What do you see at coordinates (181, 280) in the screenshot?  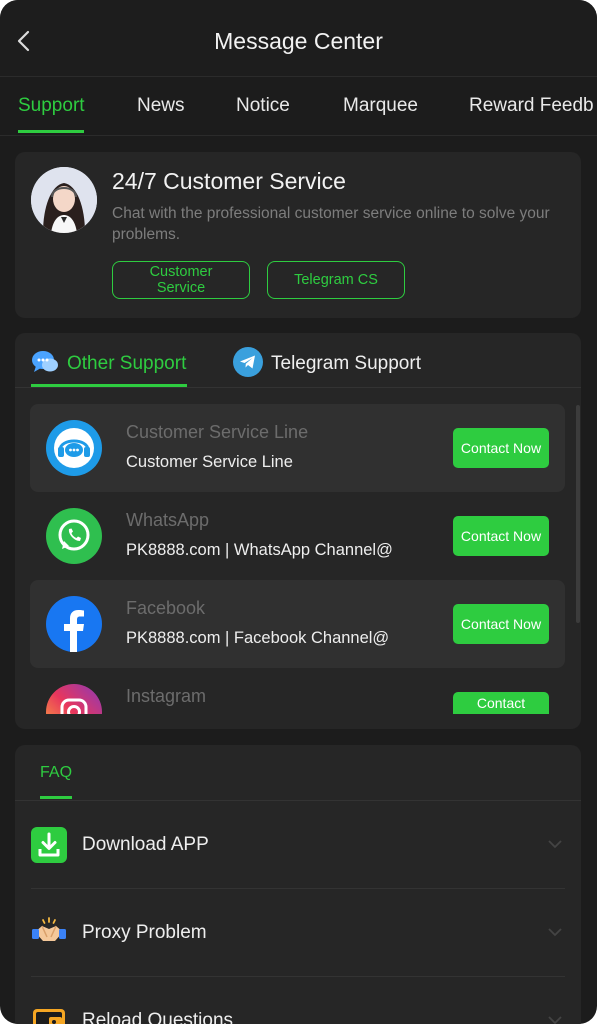 I see `customer-service-button: Customer Service` at bounding box center [181, 280].